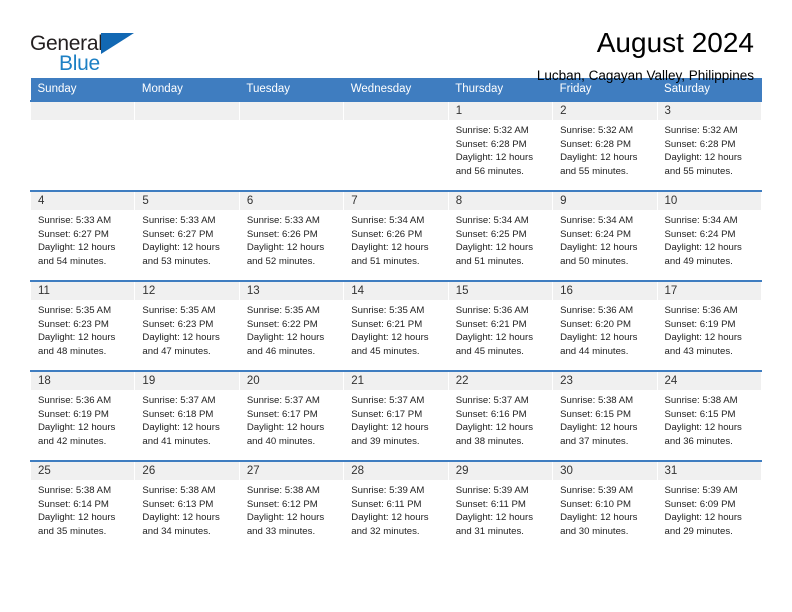 The width and height of the screenshot is (792, 612). Describe the element at coordinates (388, 490) in the screenshot. I see `sunrise-text: Sunrise: 5:39 AM` at that location.